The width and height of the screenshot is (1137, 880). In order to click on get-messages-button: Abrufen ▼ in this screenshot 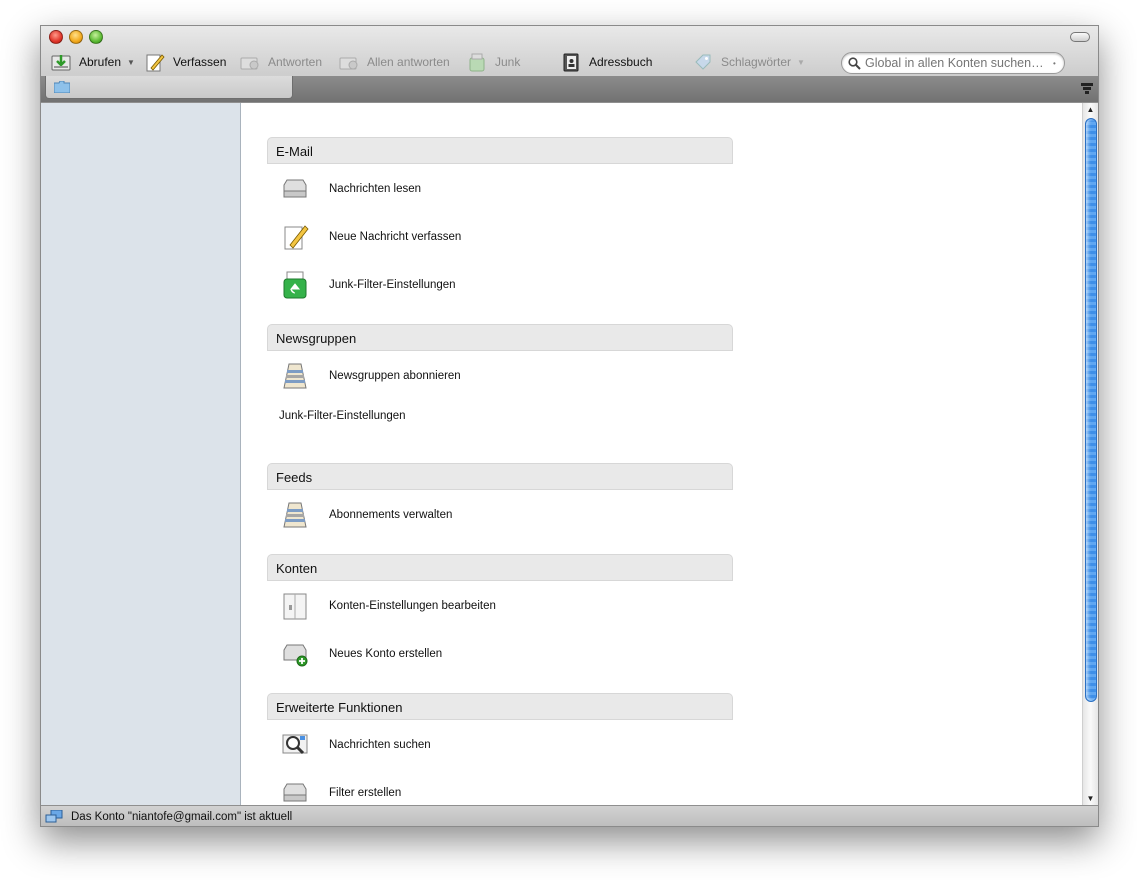, I will do `click(93, 62)`.